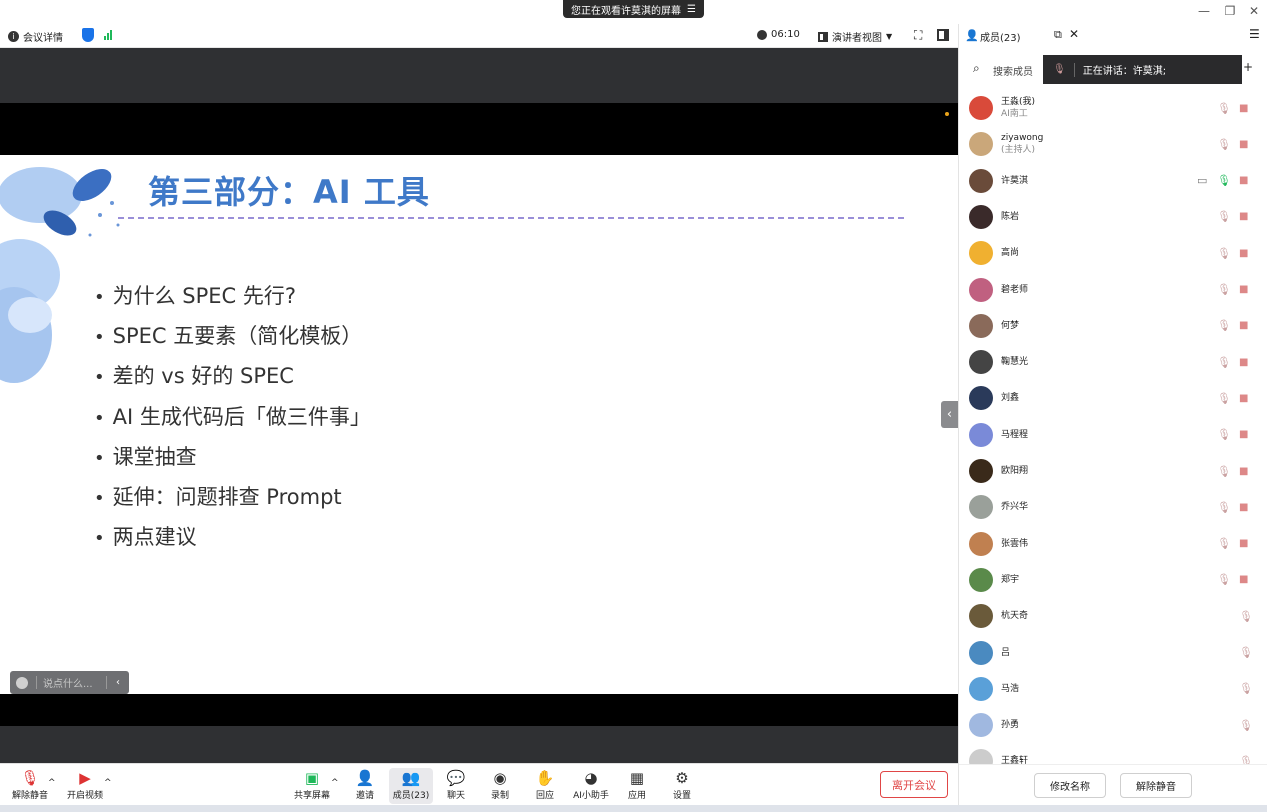  Describe the element at coordinates (35, 36) in the screenshot. I see `meeting-details-button: i 会议详情` at that location.